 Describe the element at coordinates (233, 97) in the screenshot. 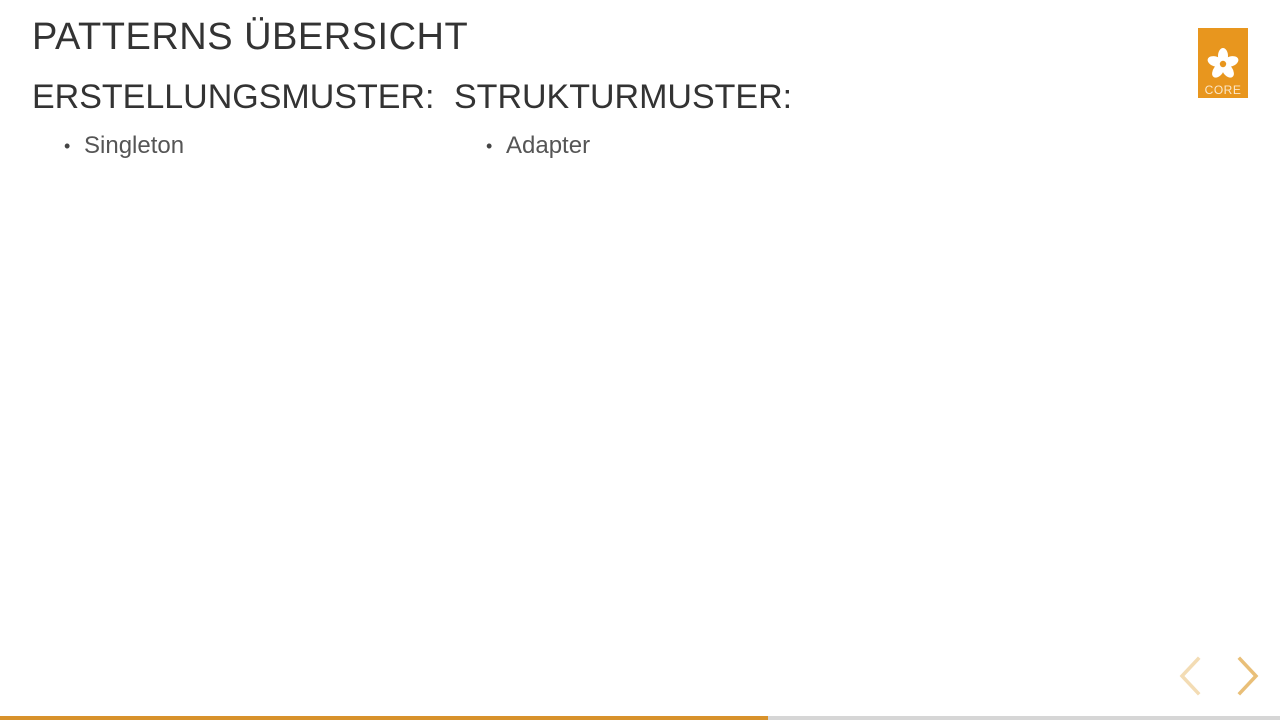

I see `column-heading: ERSTELLUNGSMUSTER:` at that location.